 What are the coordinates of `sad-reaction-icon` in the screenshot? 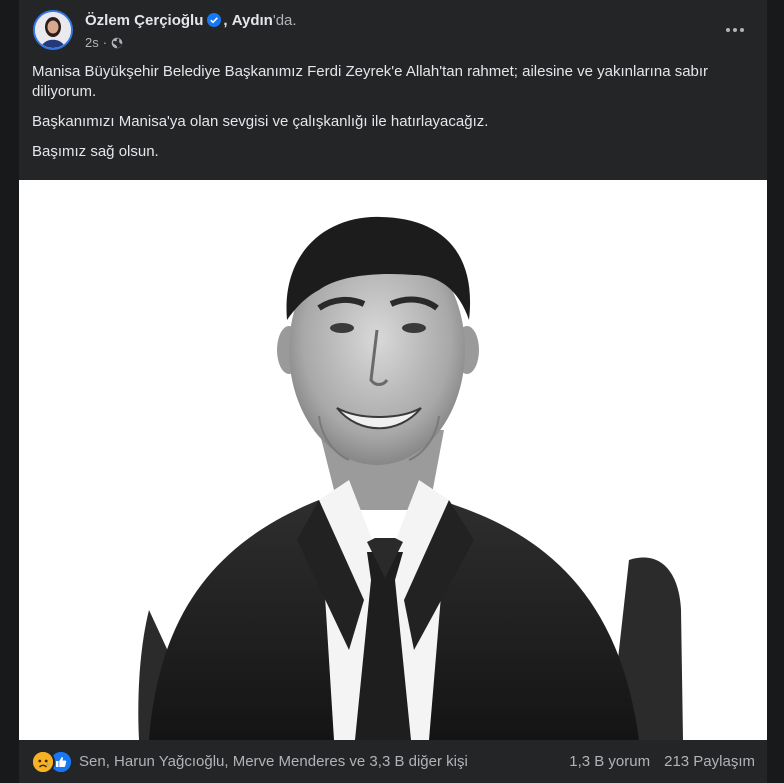 It's located at (43, 761).